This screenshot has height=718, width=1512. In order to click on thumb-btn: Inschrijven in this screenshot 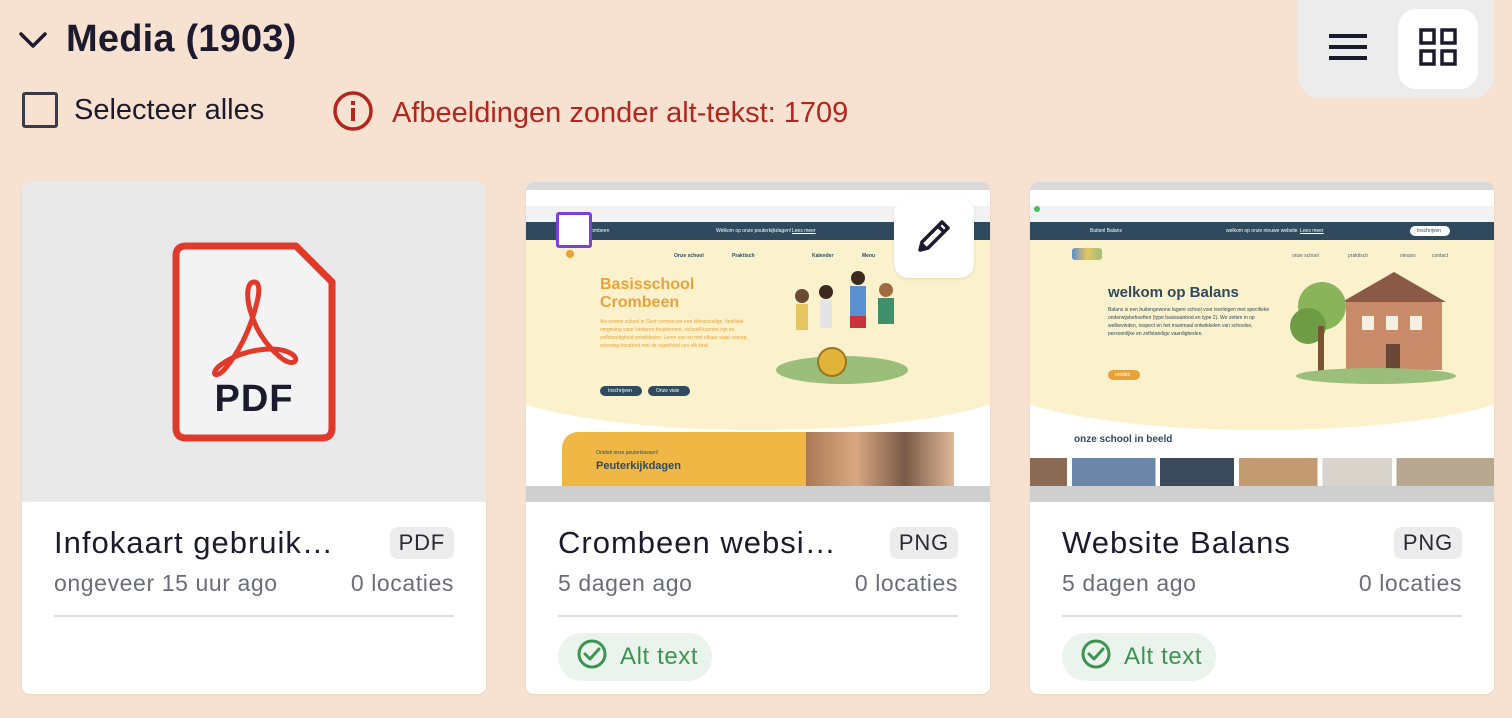, I will do `click(621, 391)`.